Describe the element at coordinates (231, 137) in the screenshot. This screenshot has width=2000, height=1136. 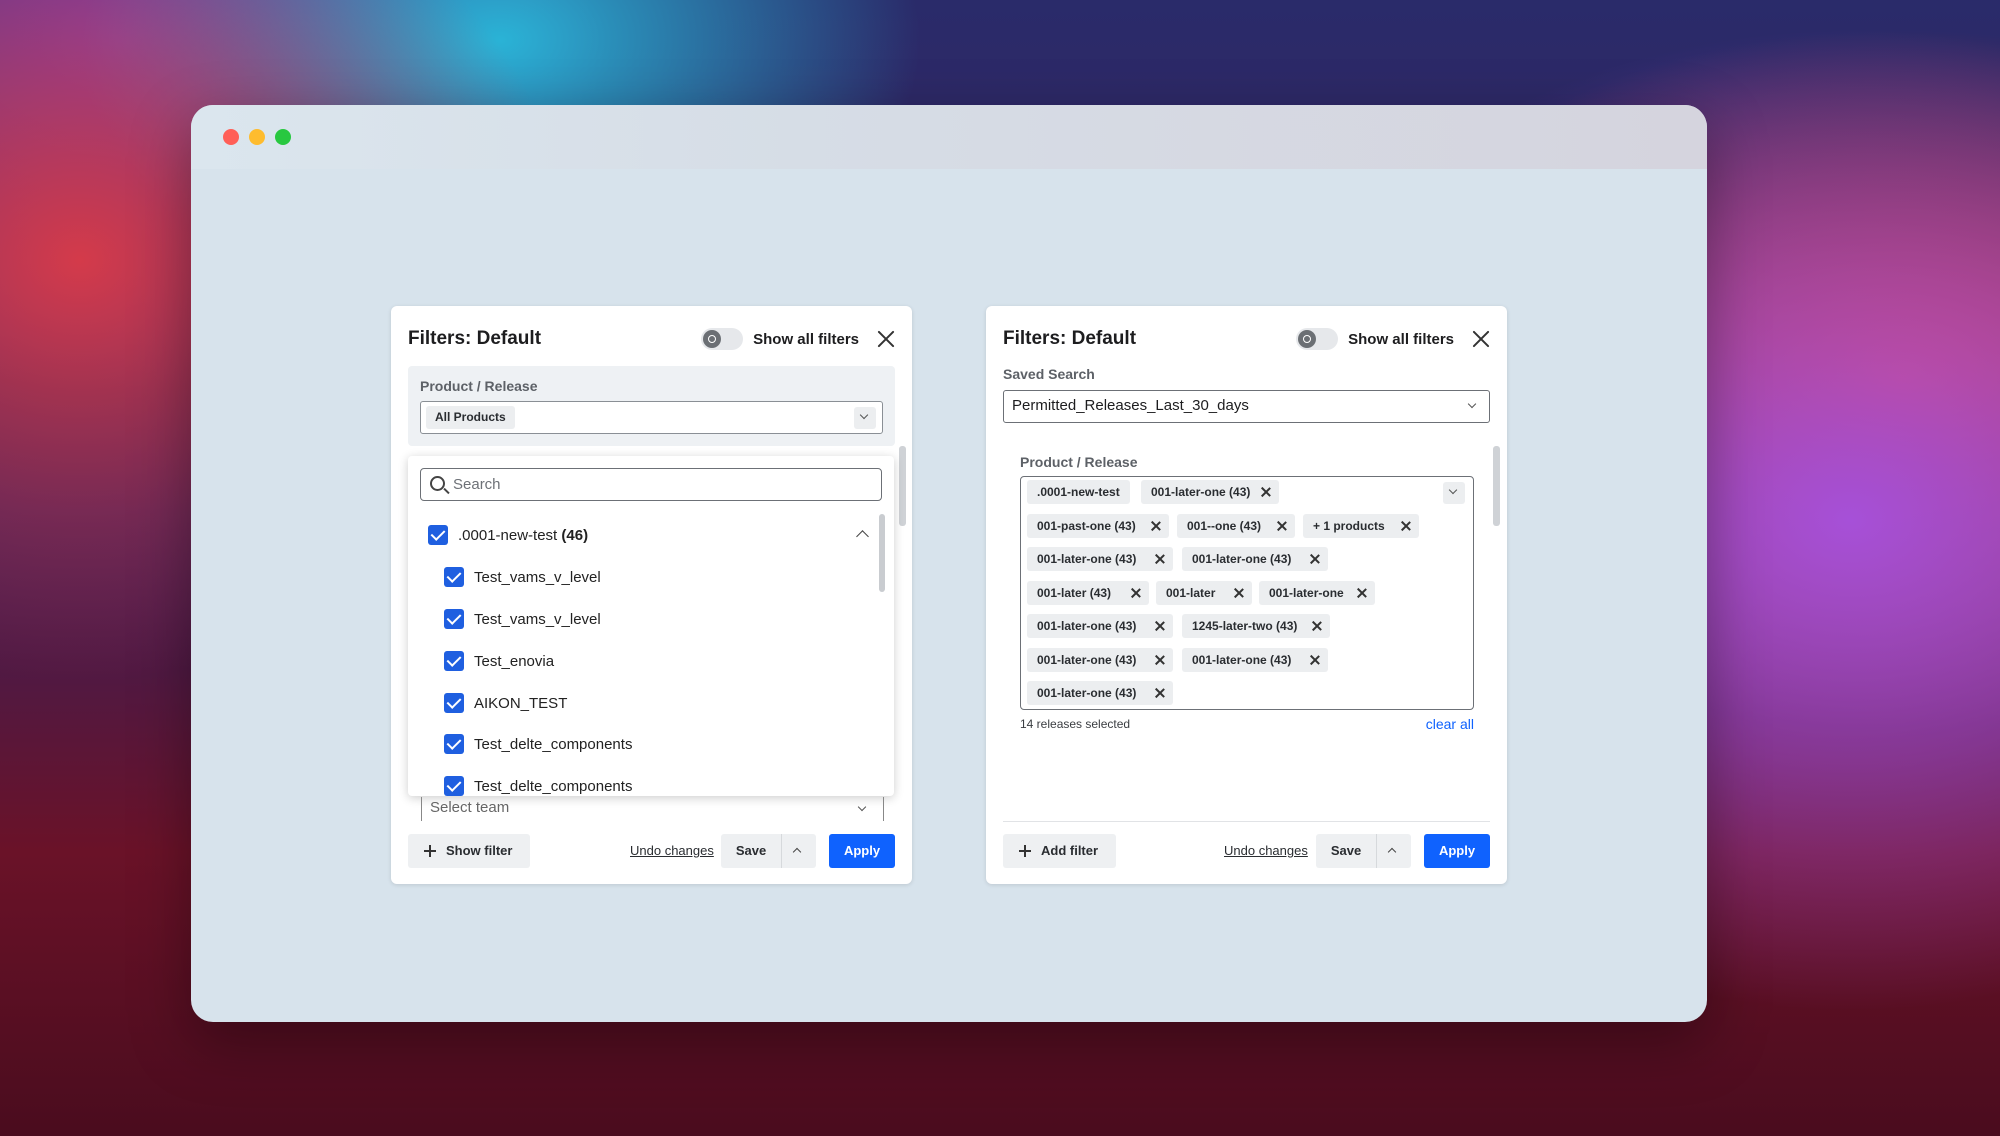
I see `close-window-button` at that location.